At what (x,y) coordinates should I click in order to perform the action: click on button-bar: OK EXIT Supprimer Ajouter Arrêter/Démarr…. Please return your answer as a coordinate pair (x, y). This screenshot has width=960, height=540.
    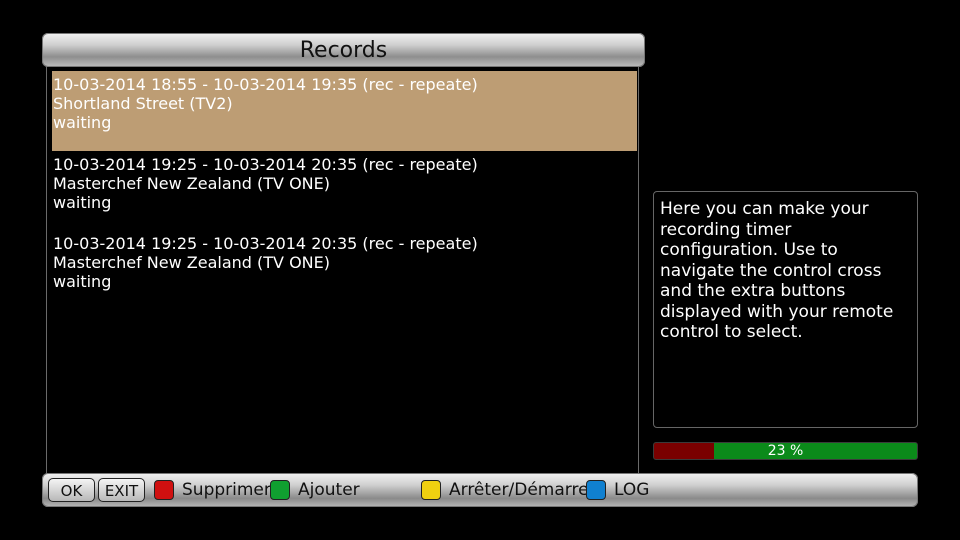
    Looking at the image, I should click on (480, 490).